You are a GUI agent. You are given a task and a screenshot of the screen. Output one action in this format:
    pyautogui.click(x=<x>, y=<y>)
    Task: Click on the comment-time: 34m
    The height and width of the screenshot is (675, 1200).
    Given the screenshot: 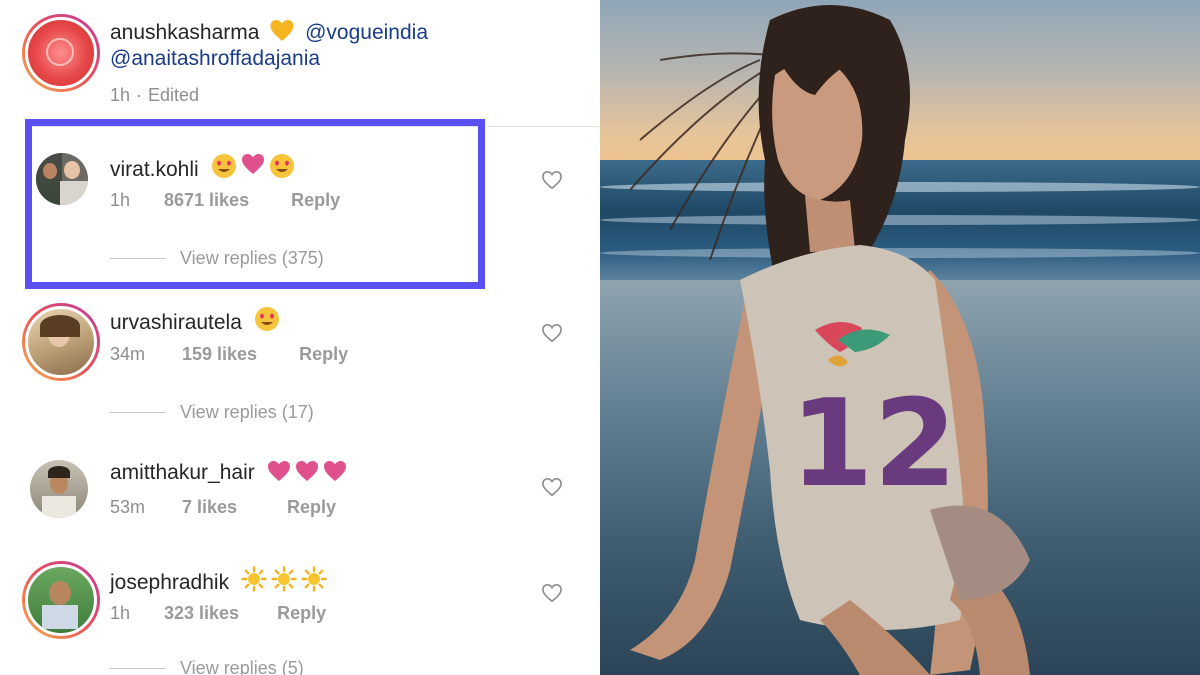 What is the action you would take?
    pyautogui.click(x=128, y=354)
    